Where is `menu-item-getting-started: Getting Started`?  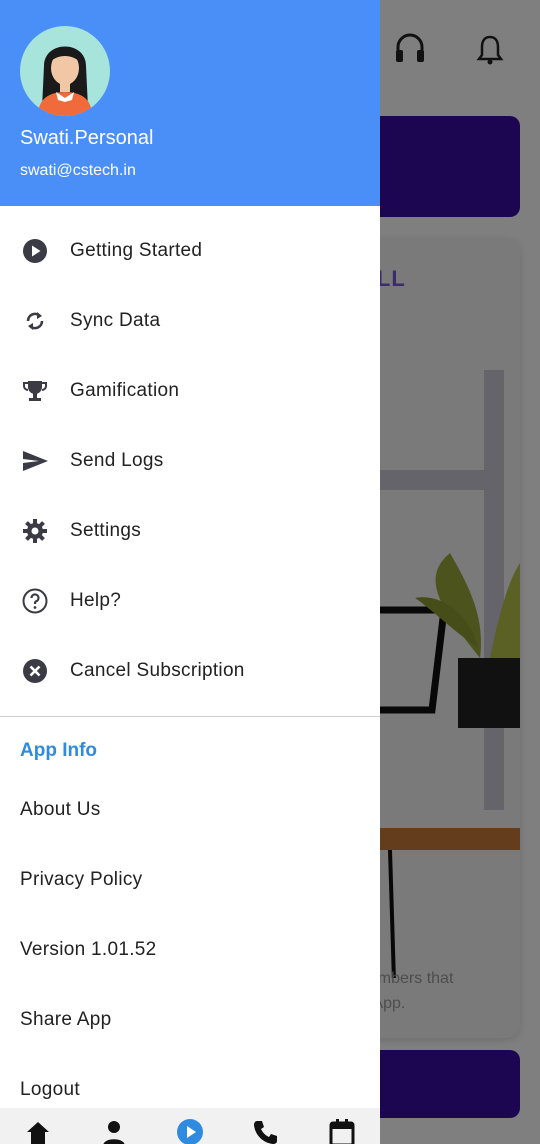
menu-item-getting-started: Getting Started is located at coordinates (190, 251).